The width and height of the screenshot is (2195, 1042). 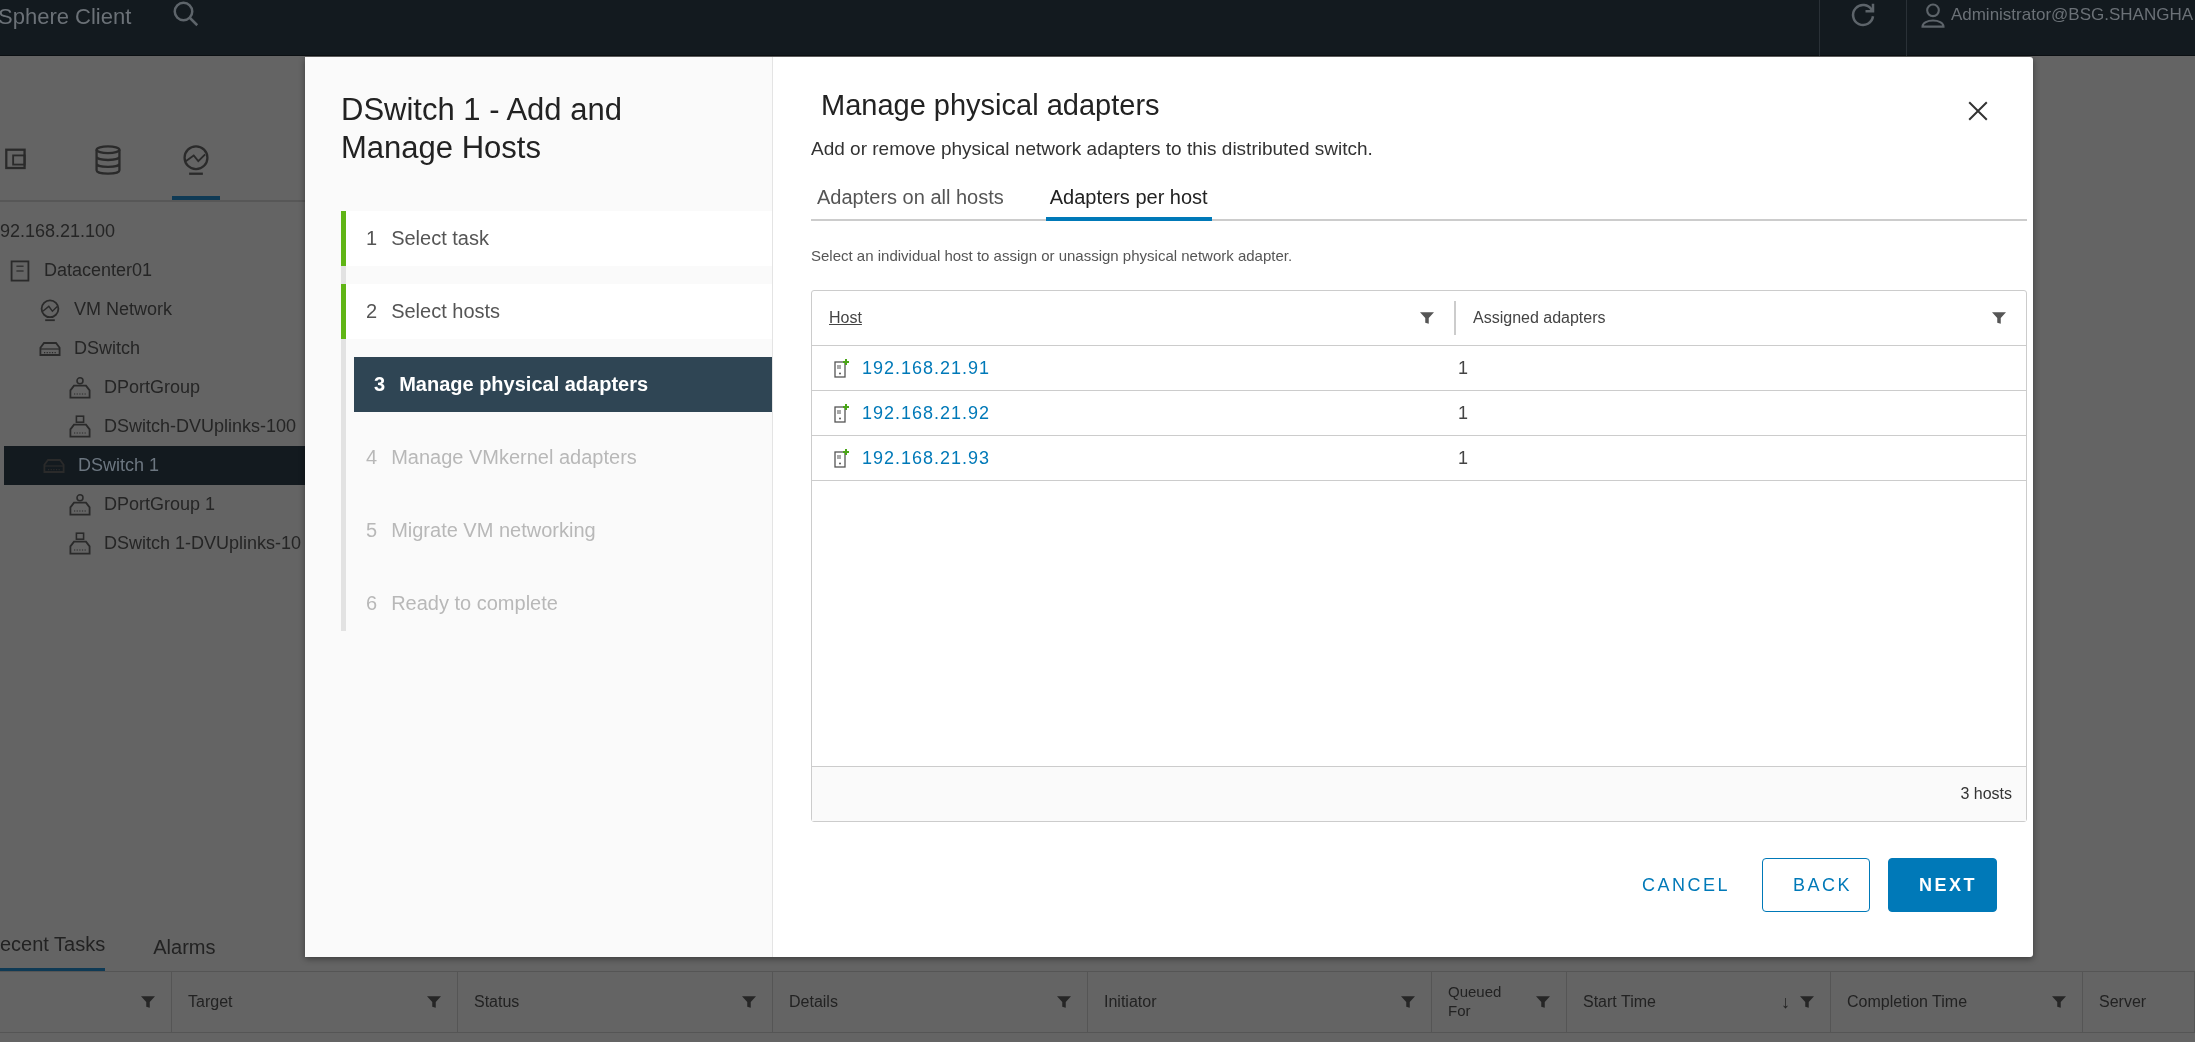 I want to click on column-header: Target, so click(x=210, y=1002).